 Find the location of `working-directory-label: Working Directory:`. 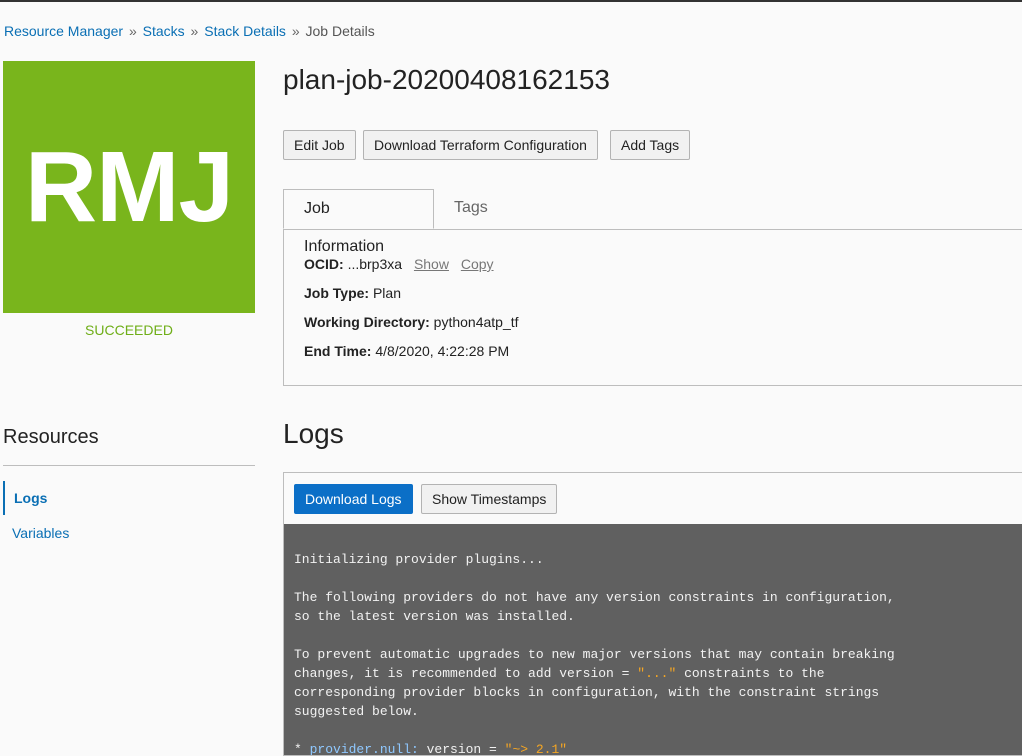

working-directory-label: Working Directory: is located at coordinates (367, 322).